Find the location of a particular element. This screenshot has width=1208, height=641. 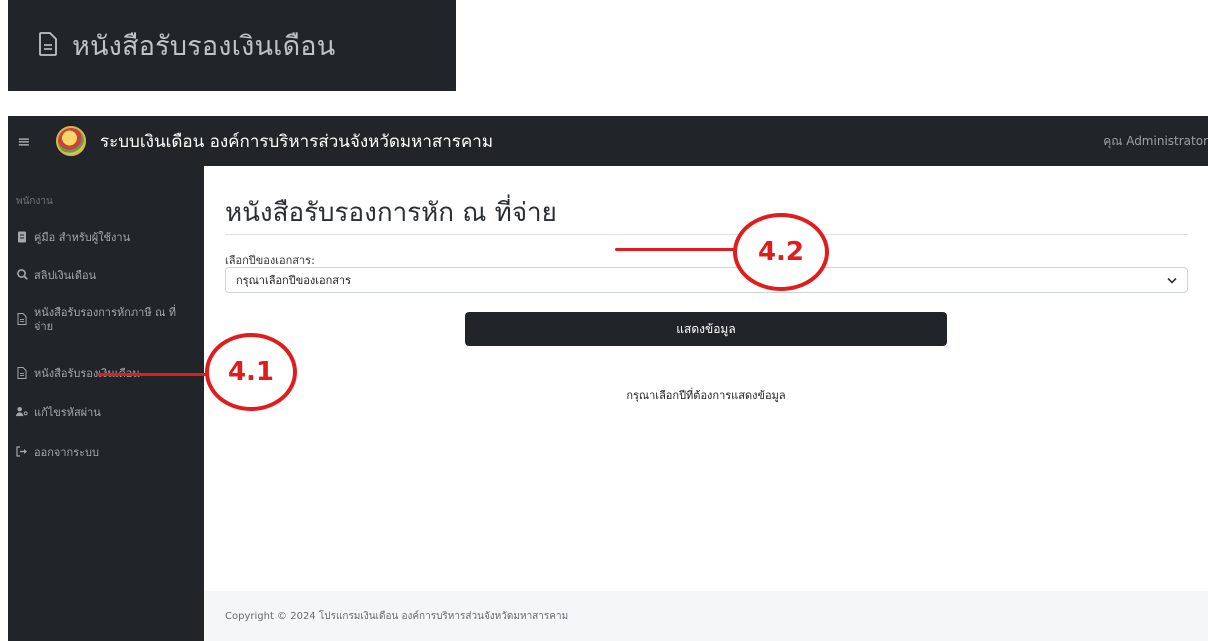

year-select-value: กรุณาเลือกปีของเอกสาร is located at coordinates (294, 280).